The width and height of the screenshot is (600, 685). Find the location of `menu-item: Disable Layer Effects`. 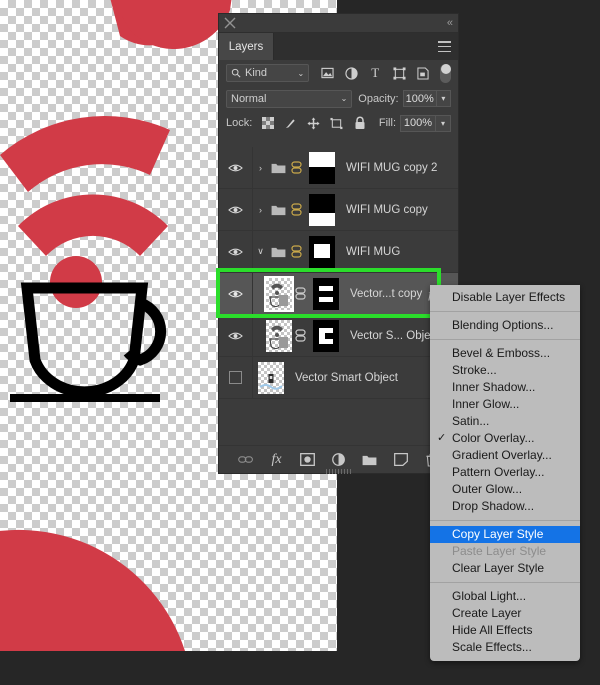

menu-item: Disable Layer Effects is located at coordinates (505, 297).